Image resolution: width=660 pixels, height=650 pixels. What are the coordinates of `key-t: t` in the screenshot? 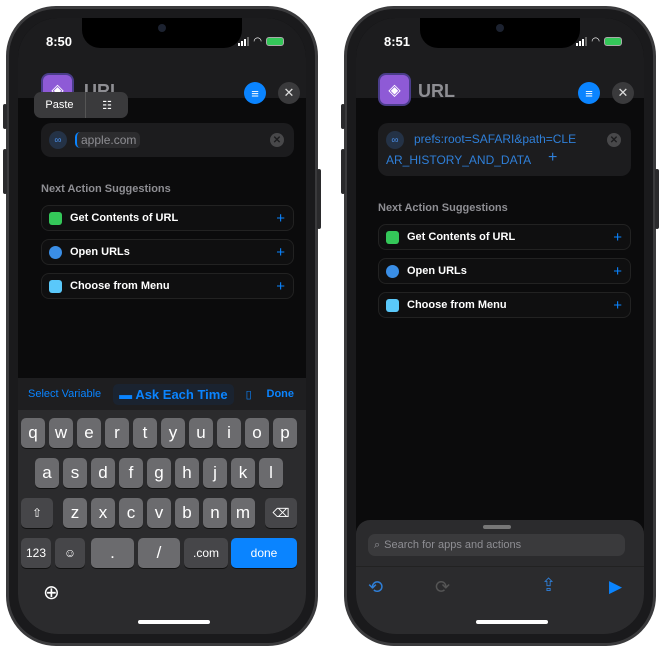 It's located at (145, 433).